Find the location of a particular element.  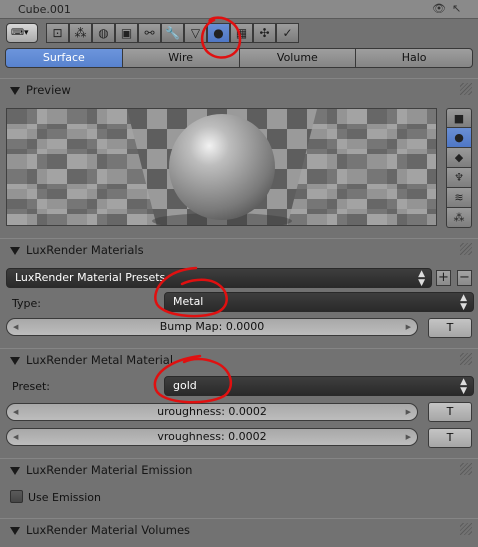

uroughness-value: uroughness: 0.0002 is located at coordinates (212, 411).